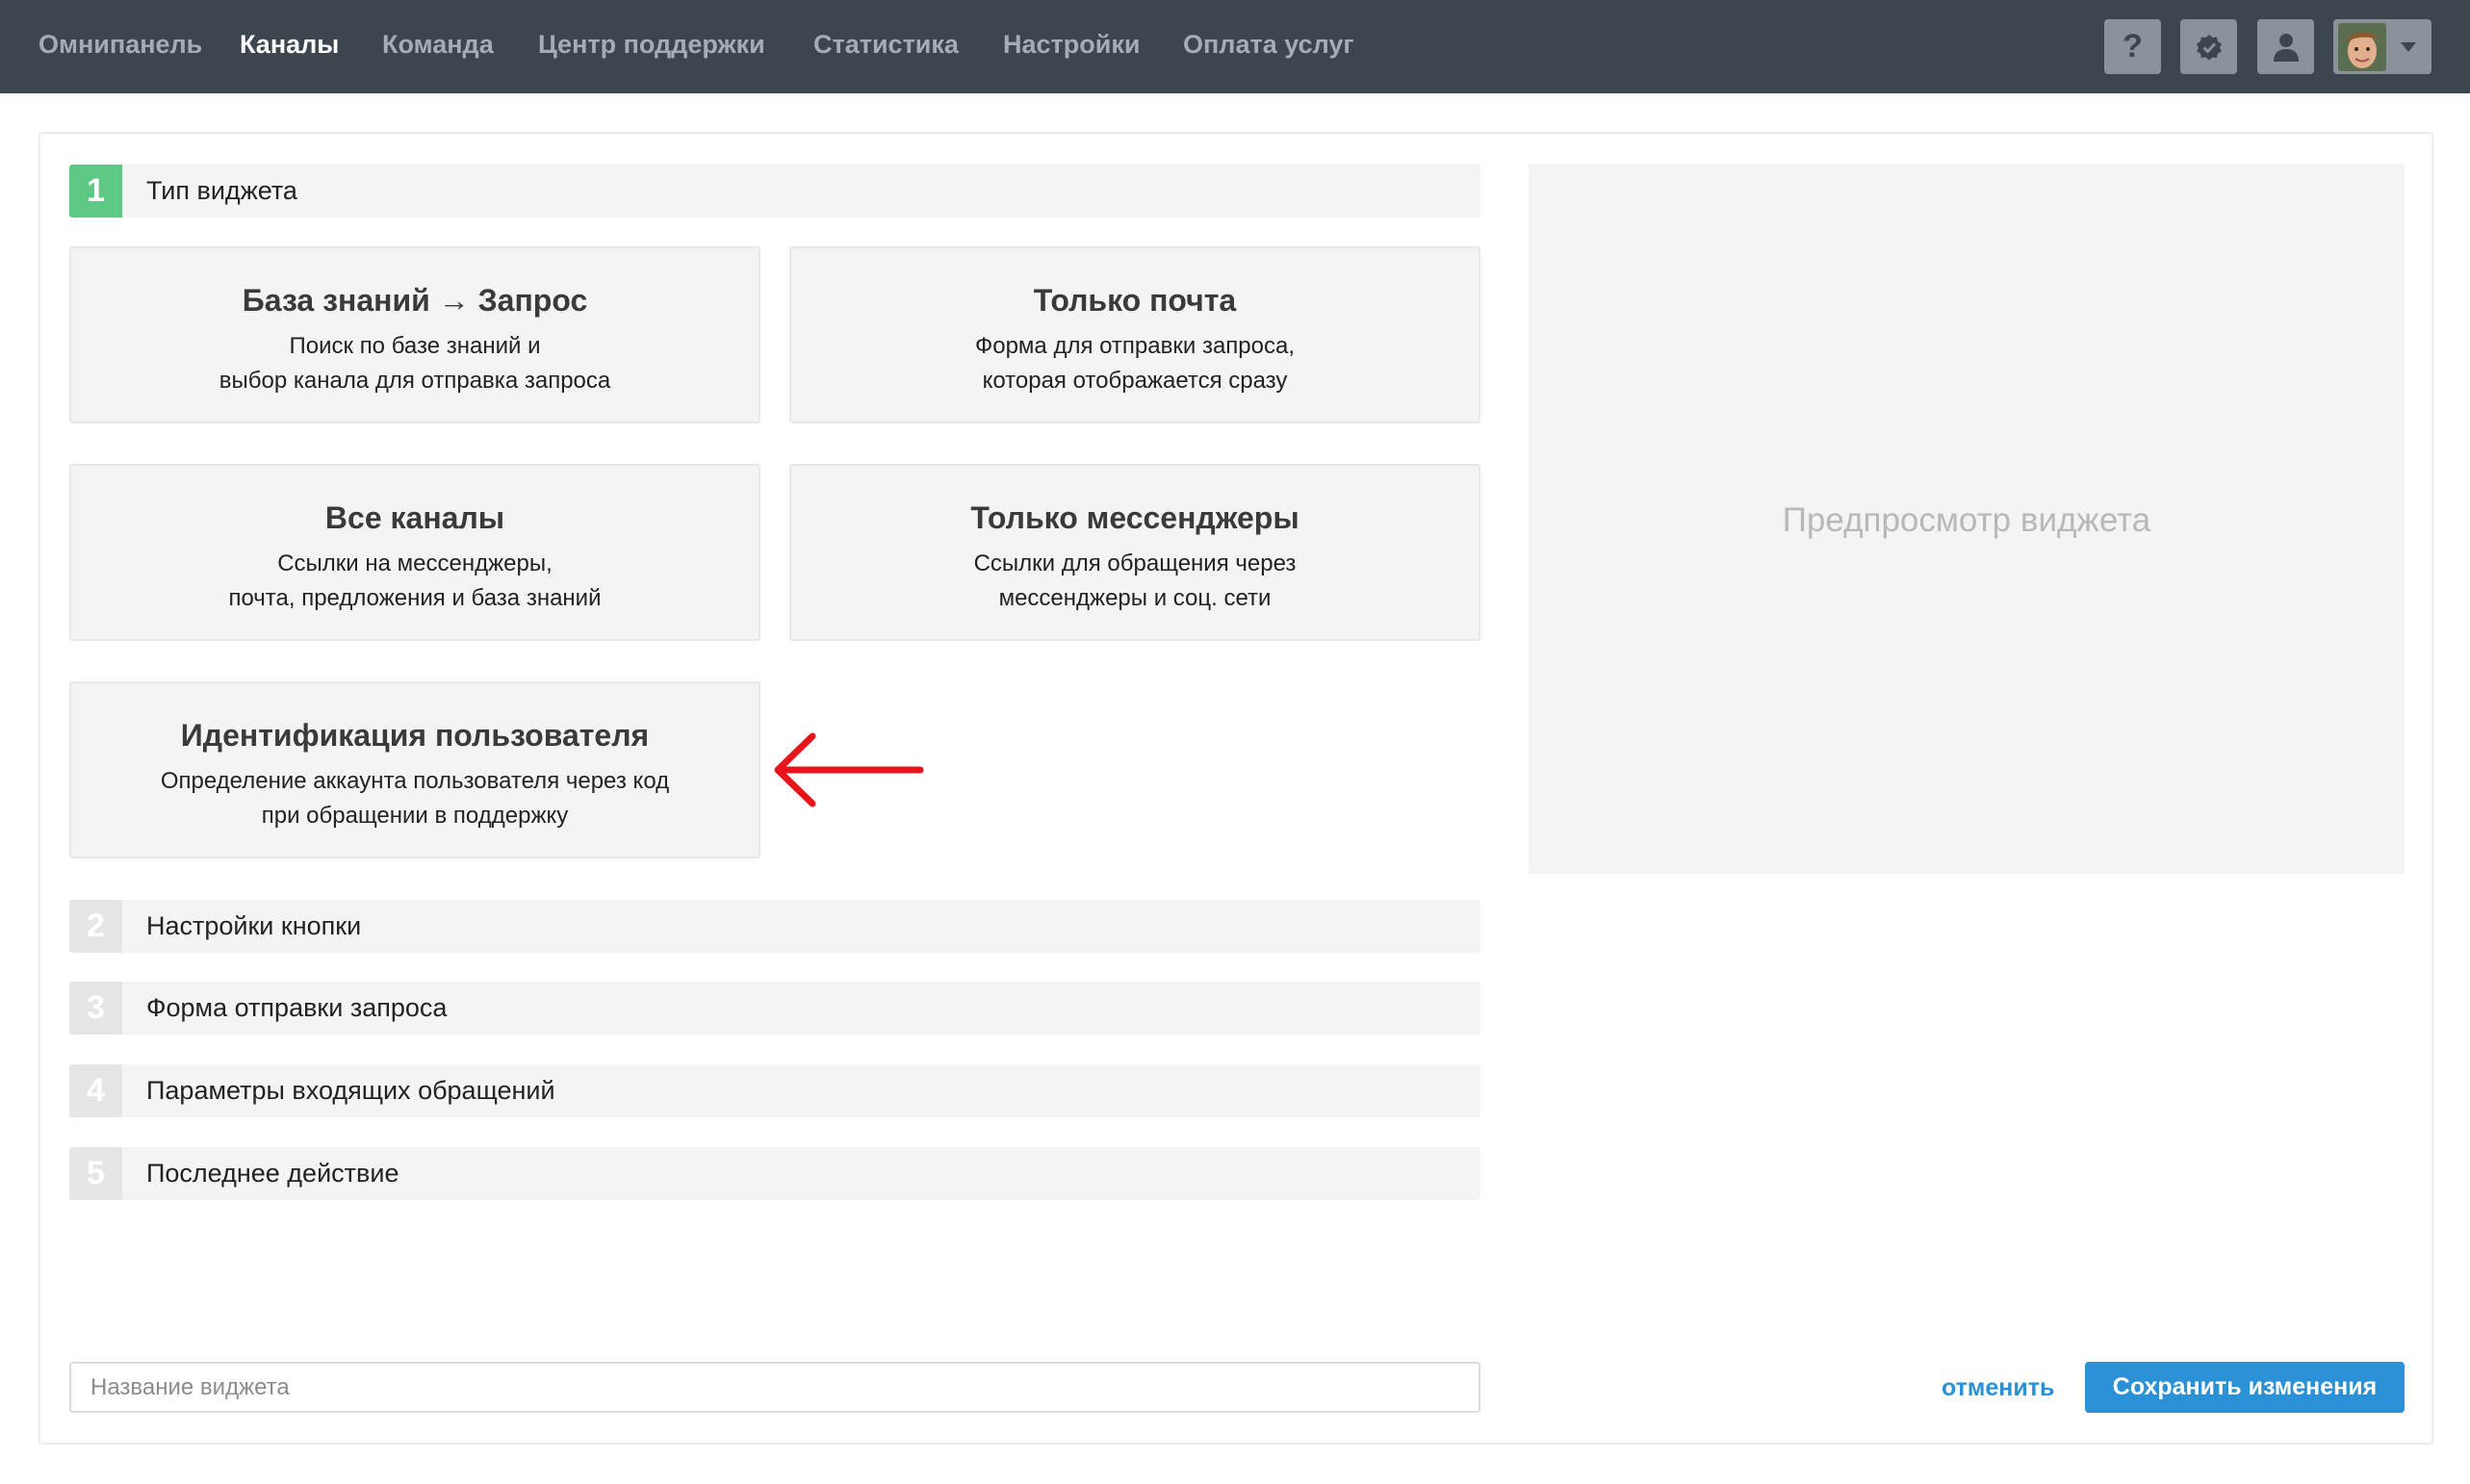 The image size is (2470, 1484). I want to click on card-title: Все каналы, so click(414, 518).